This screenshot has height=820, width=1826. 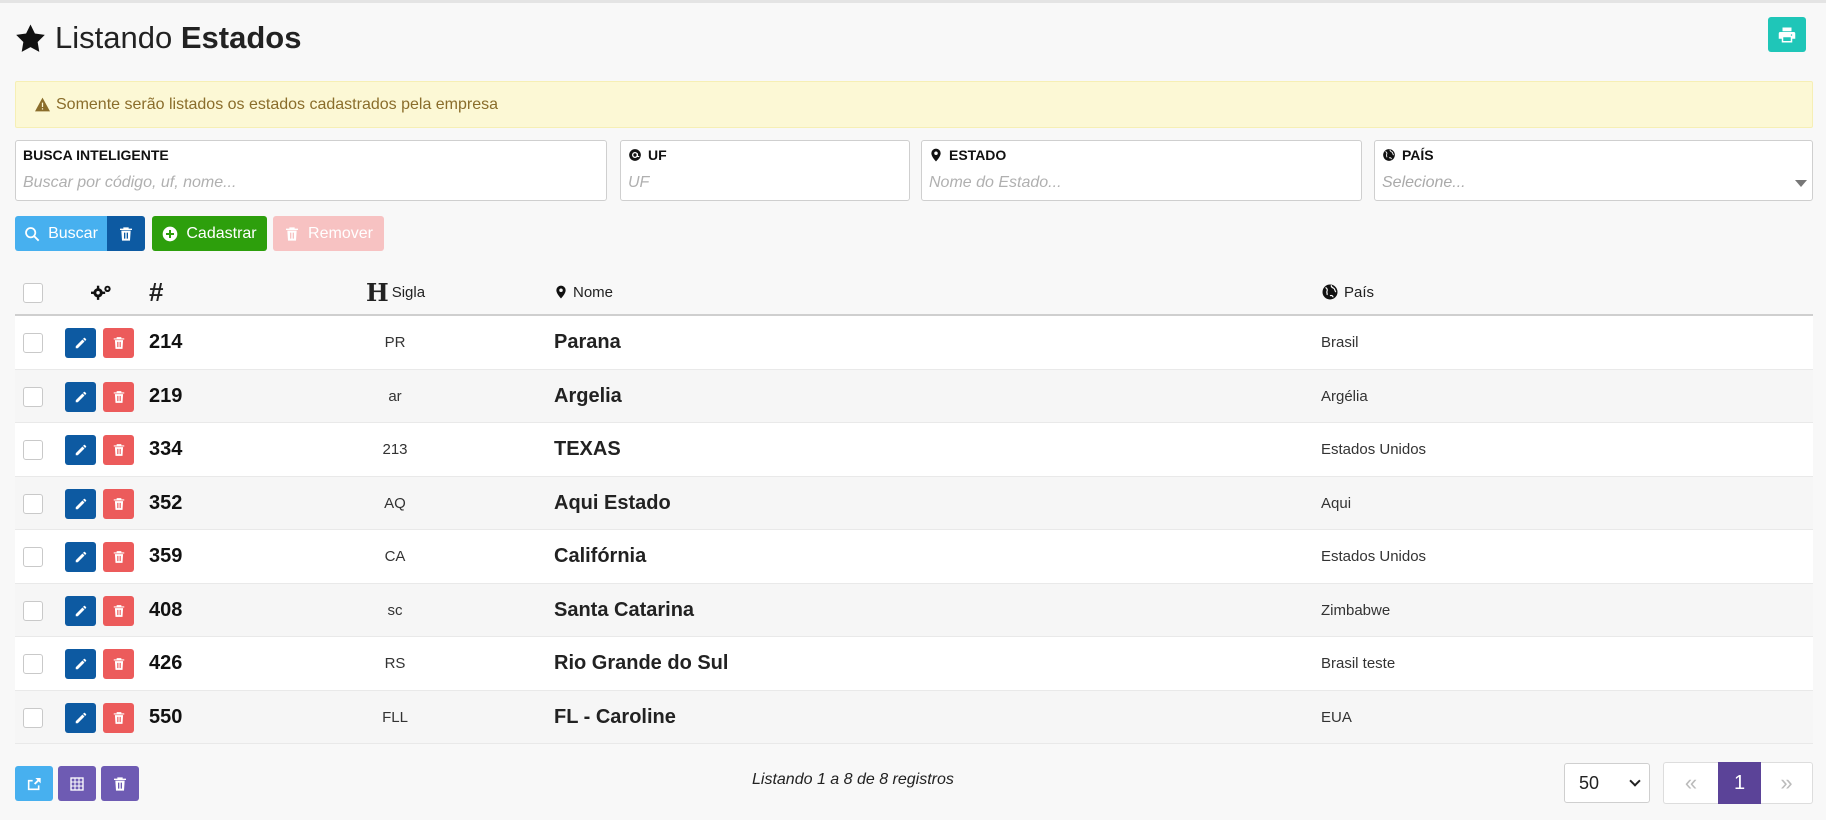 What do you see at coordinates (612, 503) in the screenshot?
I see `row-nome: Aqui Estado` at bounding box center [612, 503].